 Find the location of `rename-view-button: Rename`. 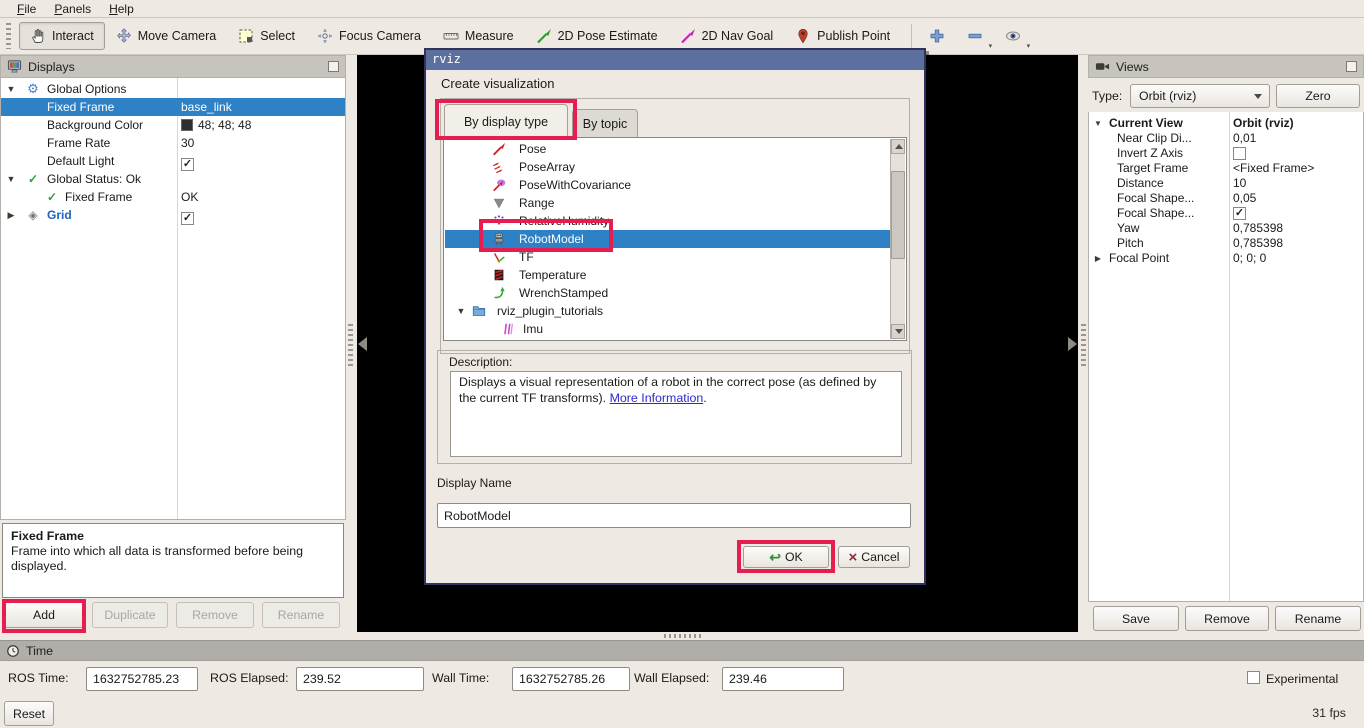

rename-view-button: Rename is located at coordinates (1318, 618).